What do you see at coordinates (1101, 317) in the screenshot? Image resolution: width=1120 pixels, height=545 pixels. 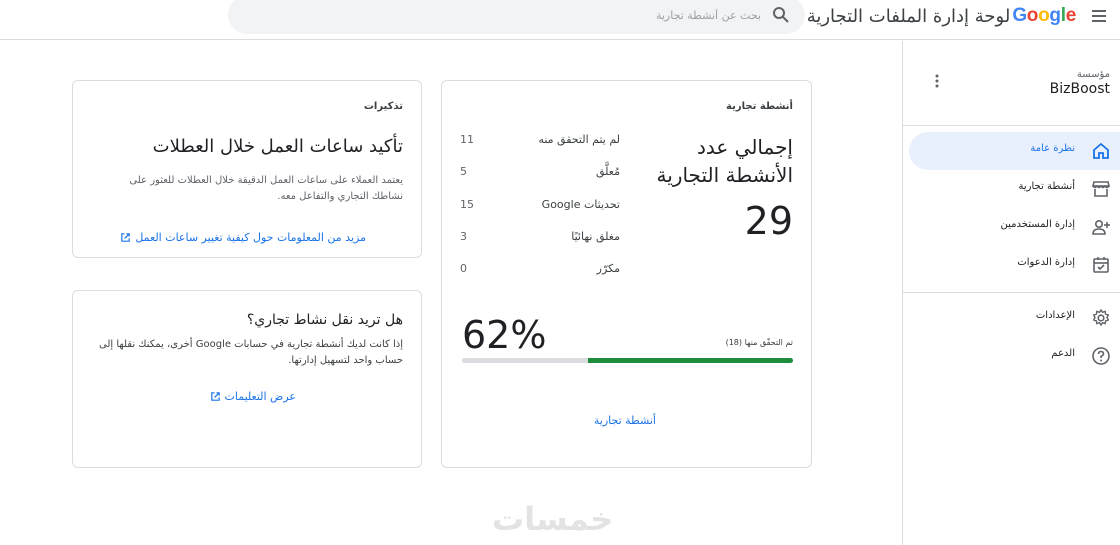 I see `gear-icon` at bounding box center [1101, 317].